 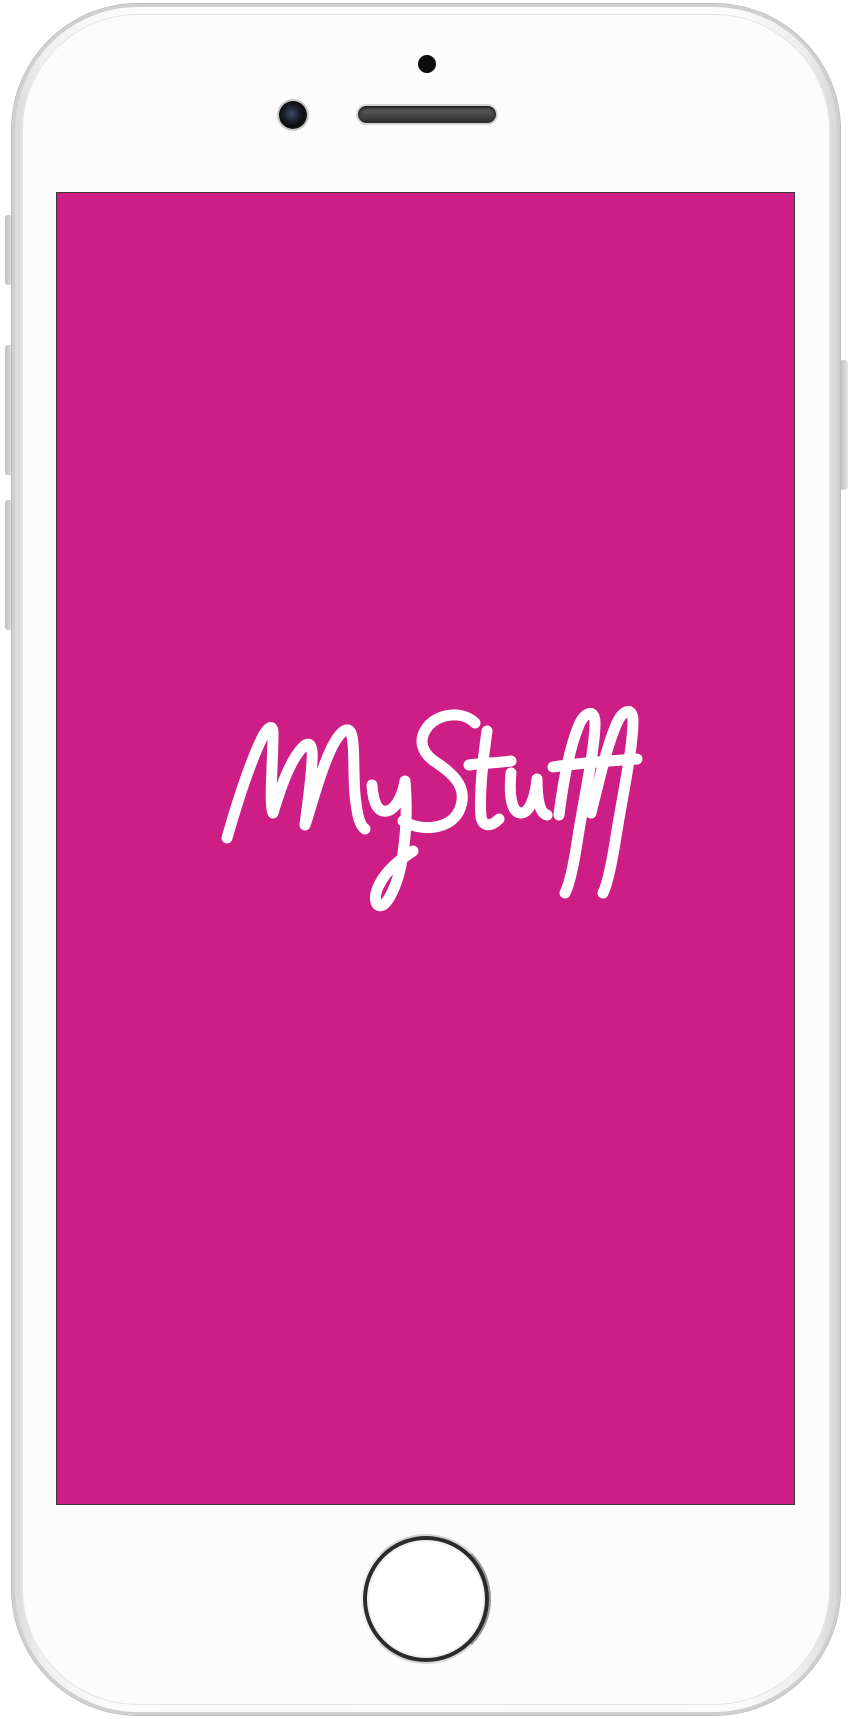 What do you see at coordinates (293, 115) in the screenshot?
I see `front-camera-icon` at bounding box center [293, 115].